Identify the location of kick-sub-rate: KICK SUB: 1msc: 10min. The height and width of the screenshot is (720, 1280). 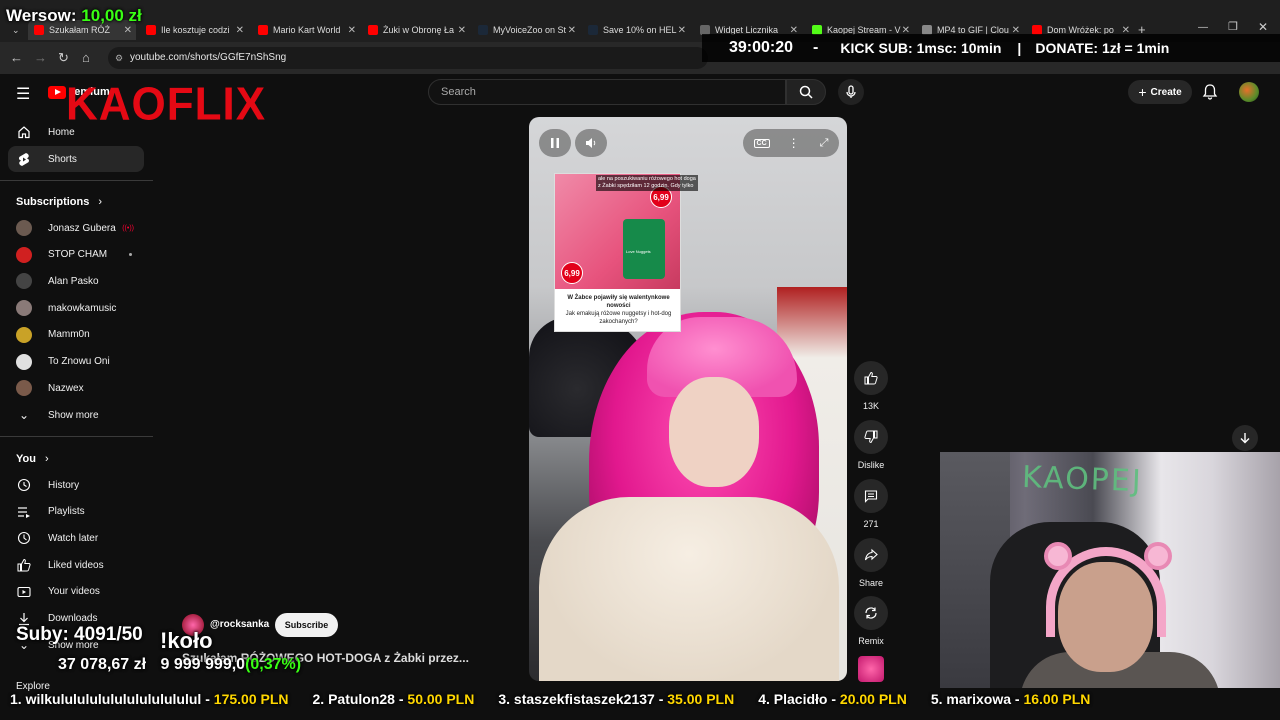
(921, 48).